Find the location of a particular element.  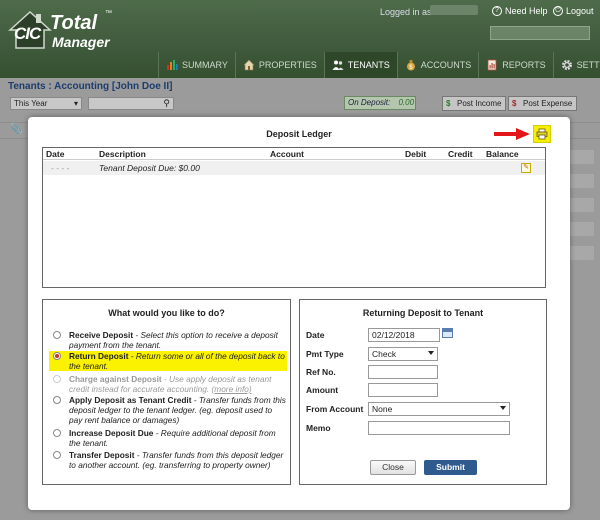

radio-apply-deposit-credit is located at coordinates (57, 400).